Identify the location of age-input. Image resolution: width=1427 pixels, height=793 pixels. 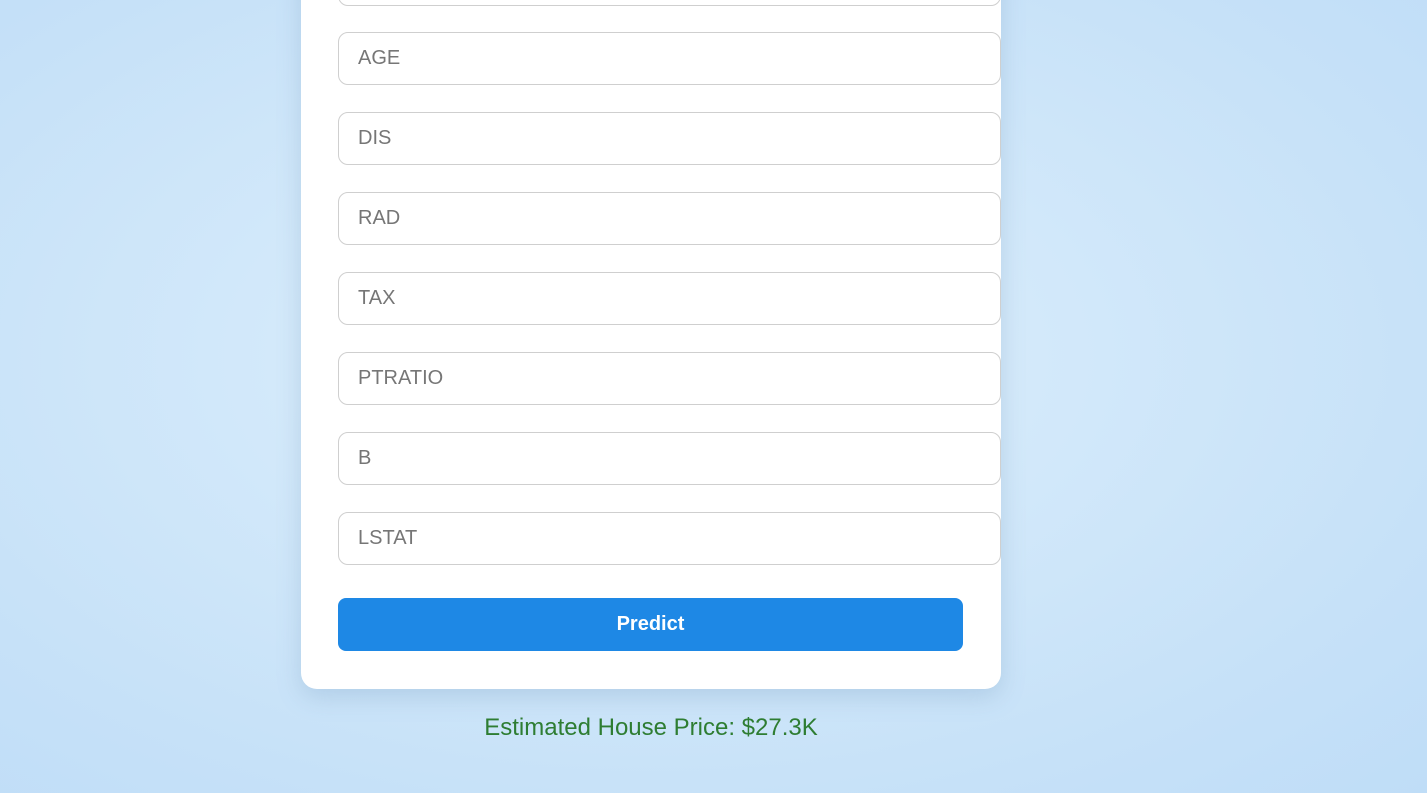
(669, 58).